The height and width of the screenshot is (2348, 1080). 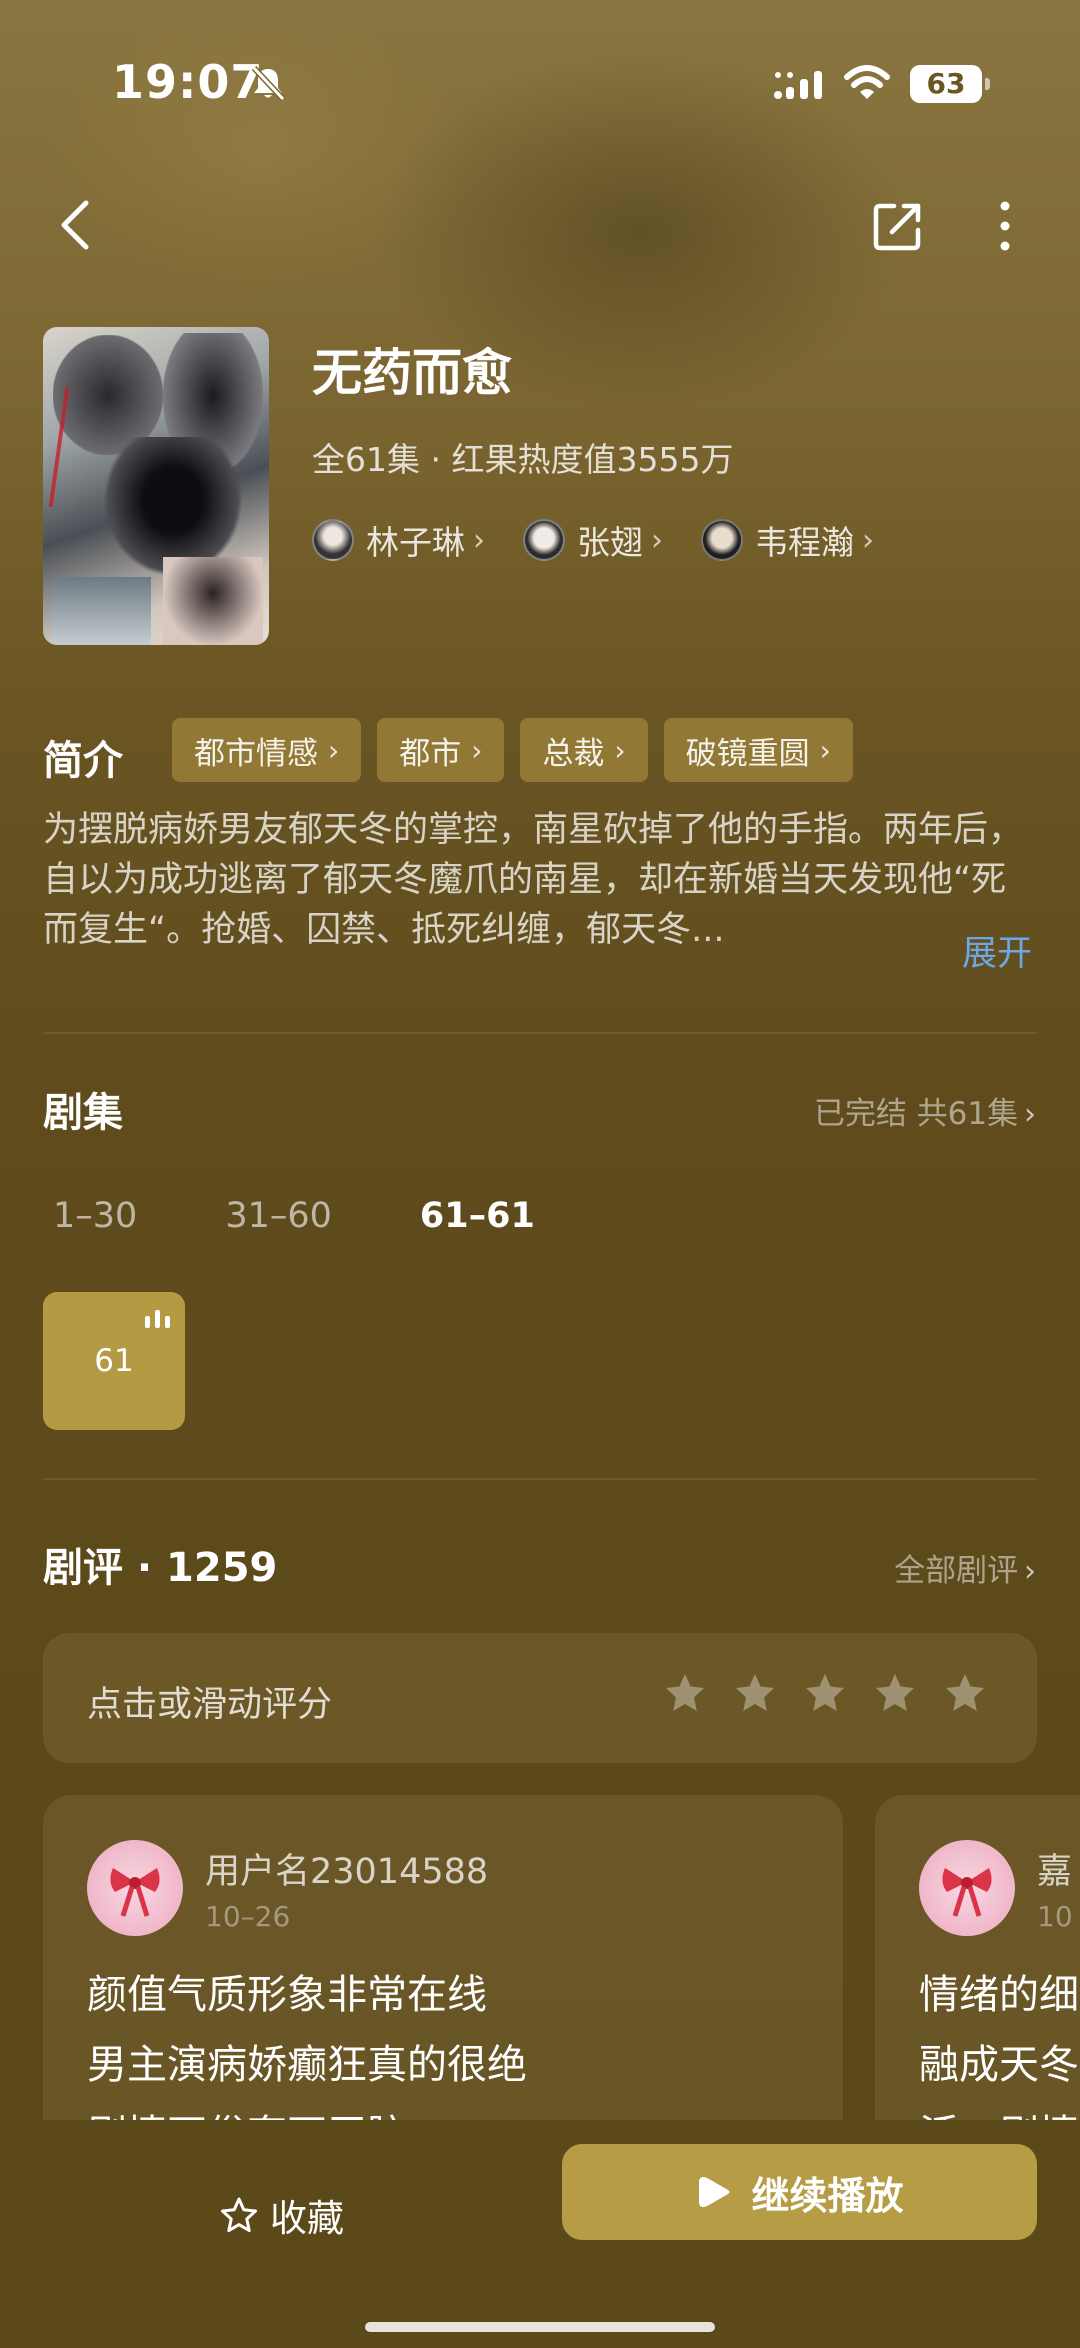 I want to click on cellular-signal-icon, so click(x=798, y=85).